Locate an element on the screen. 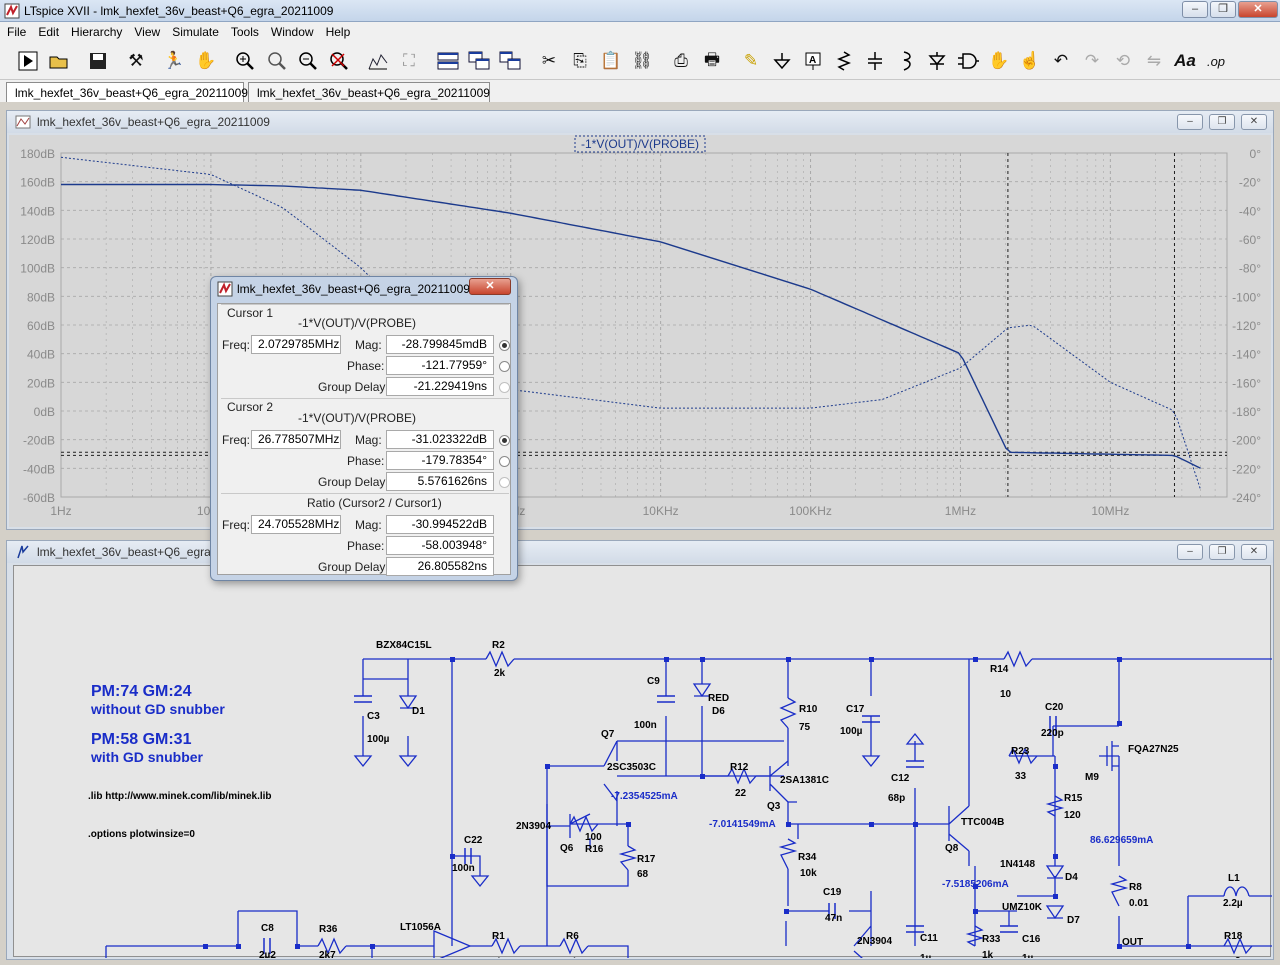  label-net-icon: A is located at coordinates (813, 61).